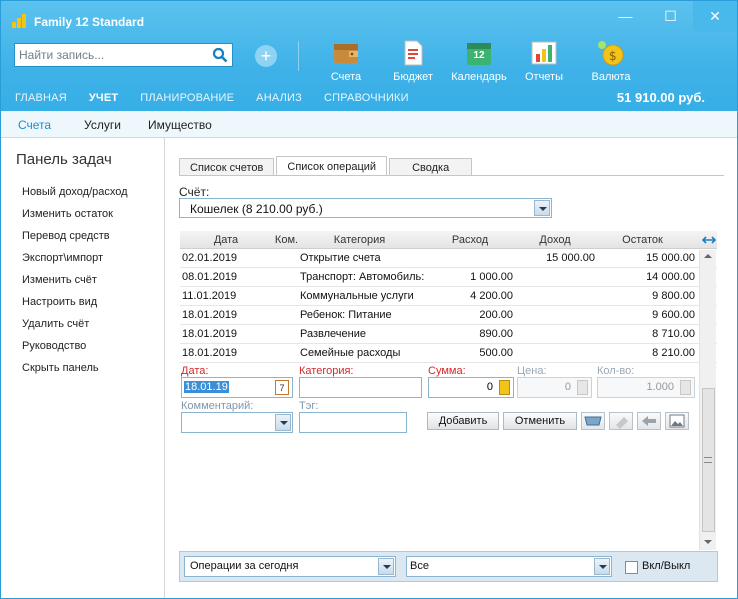 The image size is (738, 599). What do you see at coordinates (642, 240) in the screenshot?
I see `col-balance: Остаток` at bounding box center [642, 240].